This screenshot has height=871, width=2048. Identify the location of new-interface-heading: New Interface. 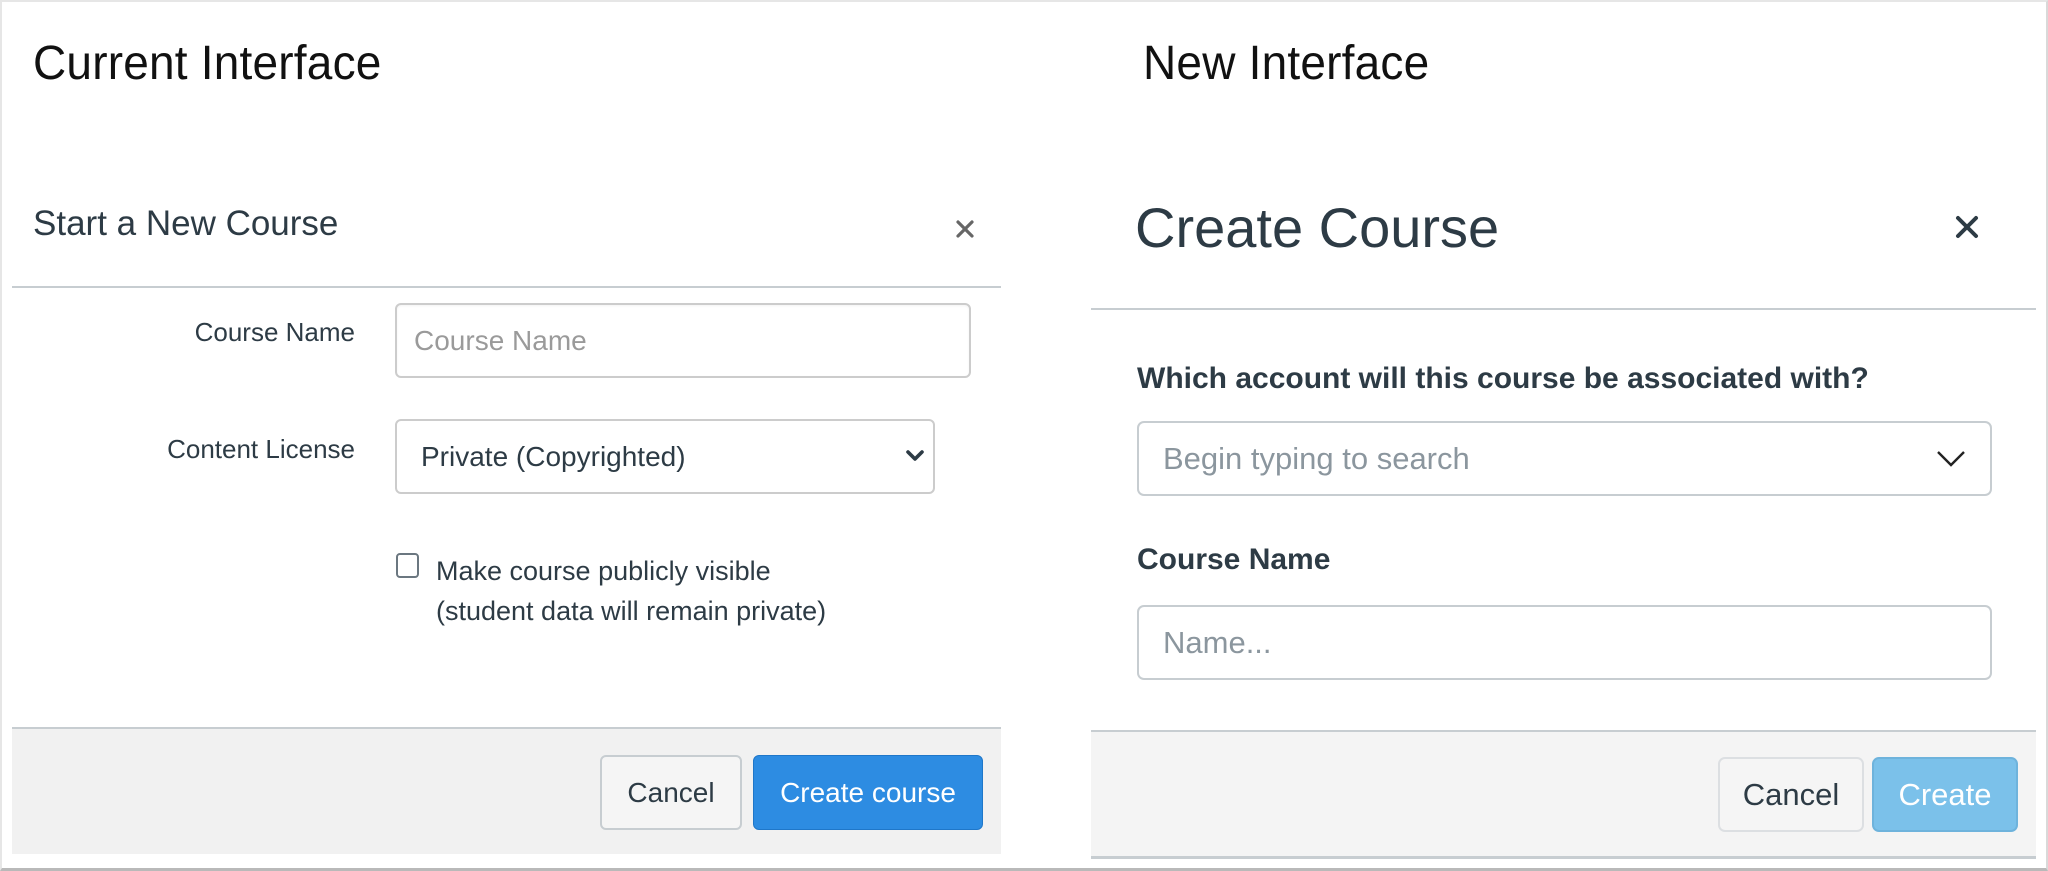
(1286, 62).